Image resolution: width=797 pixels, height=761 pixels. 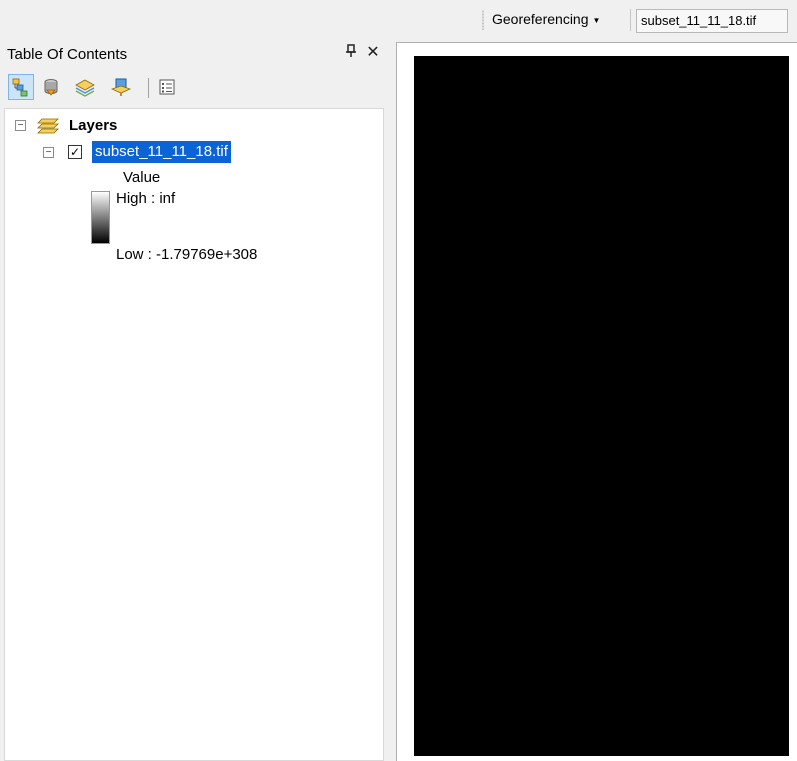 What do you see at coordinates (351, 52) in the screenshot?
I see `pin-icon` at bounding box center [351, 52].